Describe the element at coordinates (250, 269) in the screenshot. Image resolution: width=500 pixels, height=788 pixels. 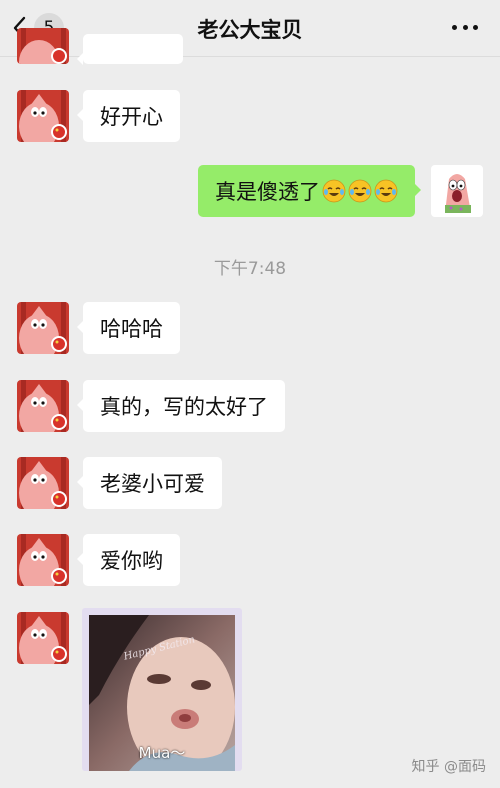
I see `message-timestamp: 下午7:48` at that location.